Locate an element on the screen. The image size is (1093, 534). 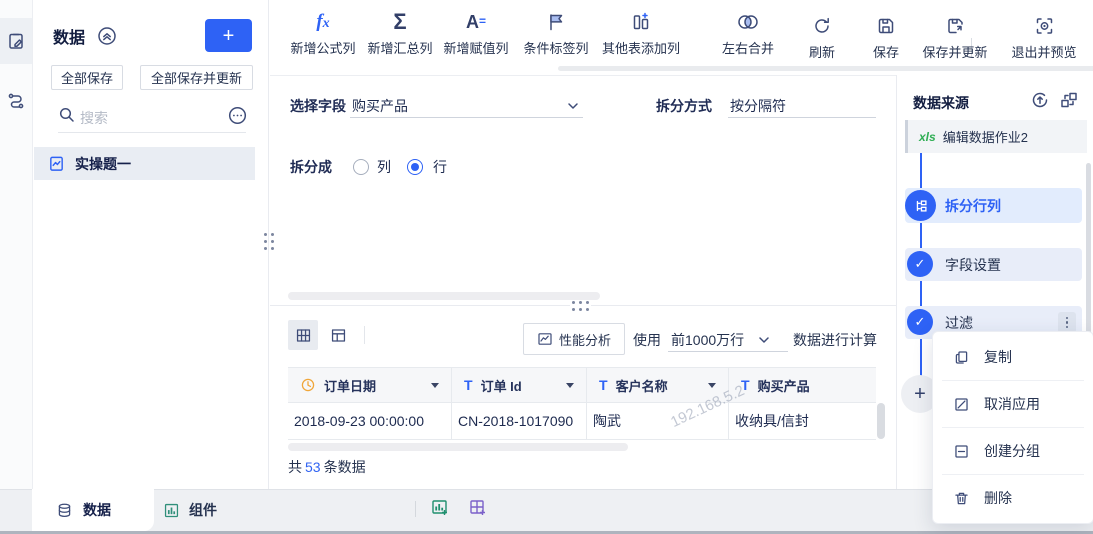
toolbar-save-update: 保存并更新 is located at coordinates (955, 36).